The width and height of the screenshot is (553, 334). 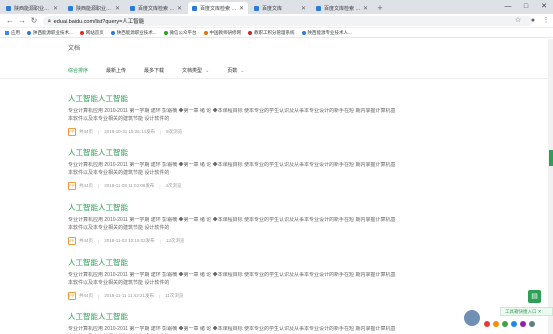 I want to click on scrollbar-track, so click(x=550, y=186).